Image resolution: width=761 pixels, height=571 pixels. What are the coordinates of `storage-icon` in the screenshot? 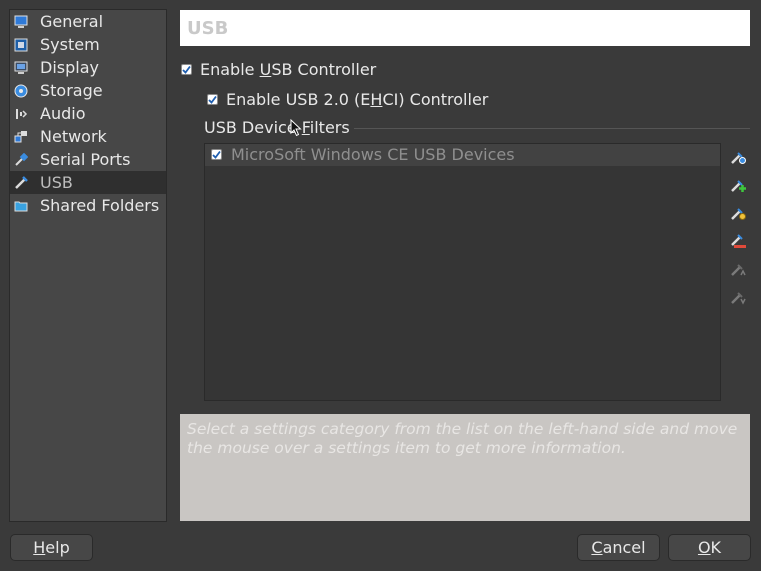 It's located at (21, 91).